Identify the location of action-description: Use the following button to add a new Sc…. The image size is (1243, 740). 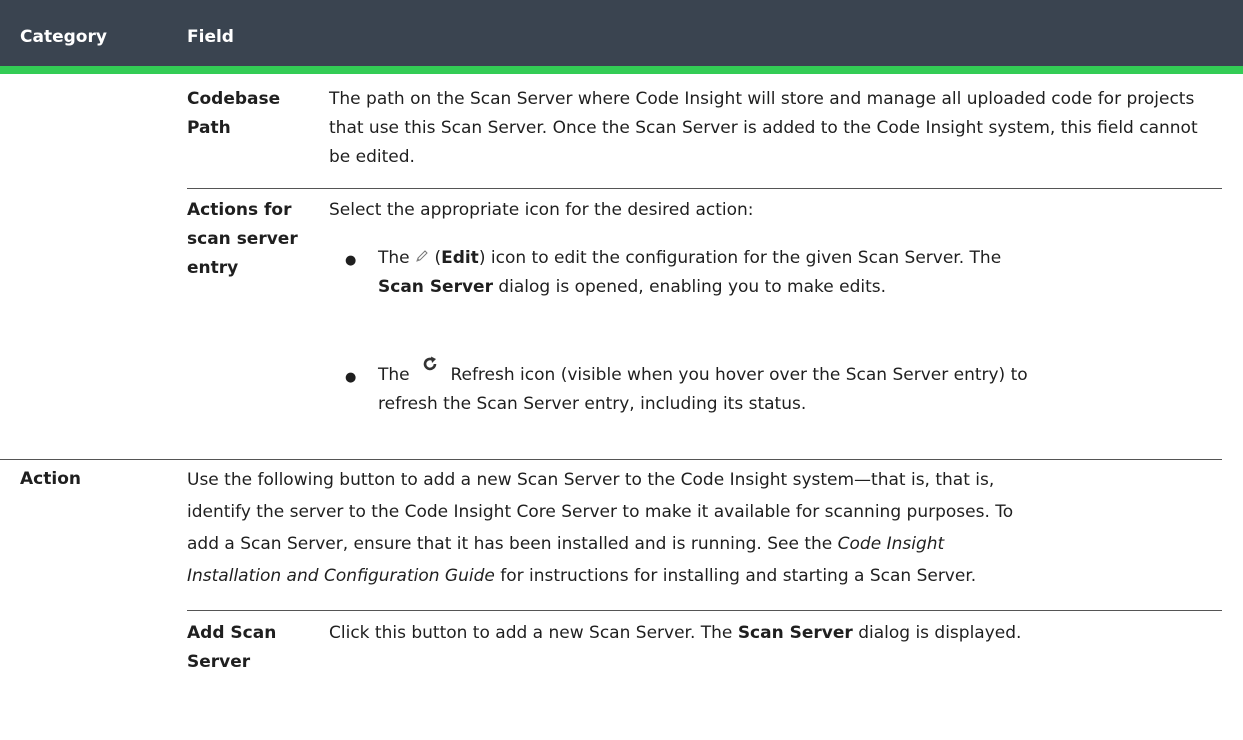
(600, 528).